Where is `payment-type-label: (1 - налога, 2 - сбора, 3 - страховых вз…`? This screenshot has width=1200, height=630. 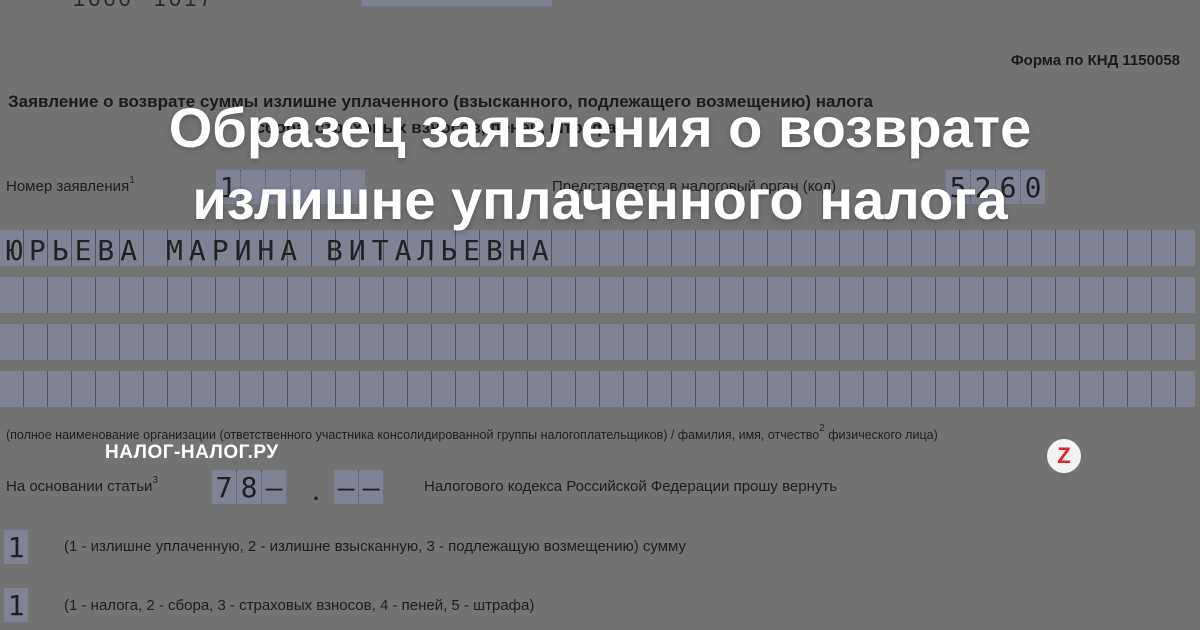
payment-type-label: (1 - налога, 2 - сбора, 3 - страховых вз… is located at coordinates (299, 605).